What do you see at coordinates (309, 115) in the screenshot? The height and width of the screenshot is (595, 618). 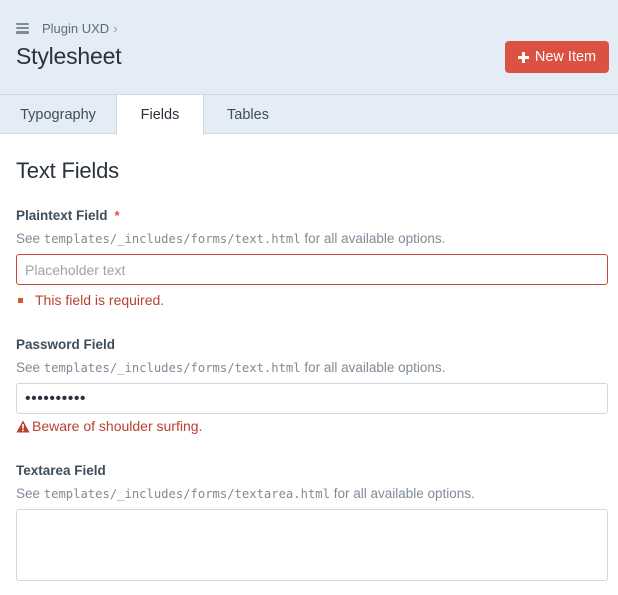 I see `tab-bar: Typography Fields Tables` at bounding box center [309, 115].